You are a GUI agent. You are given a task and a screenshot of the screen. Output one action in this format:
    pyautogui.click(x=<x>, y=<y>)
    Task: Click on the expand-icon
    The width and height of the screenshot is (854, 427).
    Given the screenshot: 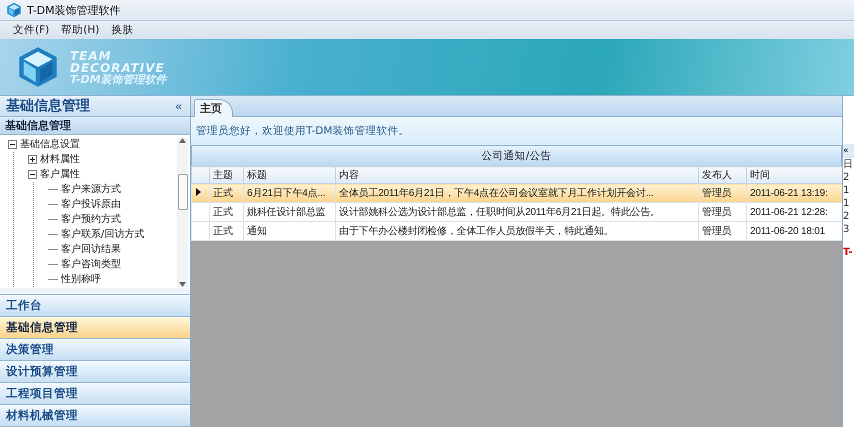 What is the action you would take?
    pyautogui.click(x=32, y=159)
    